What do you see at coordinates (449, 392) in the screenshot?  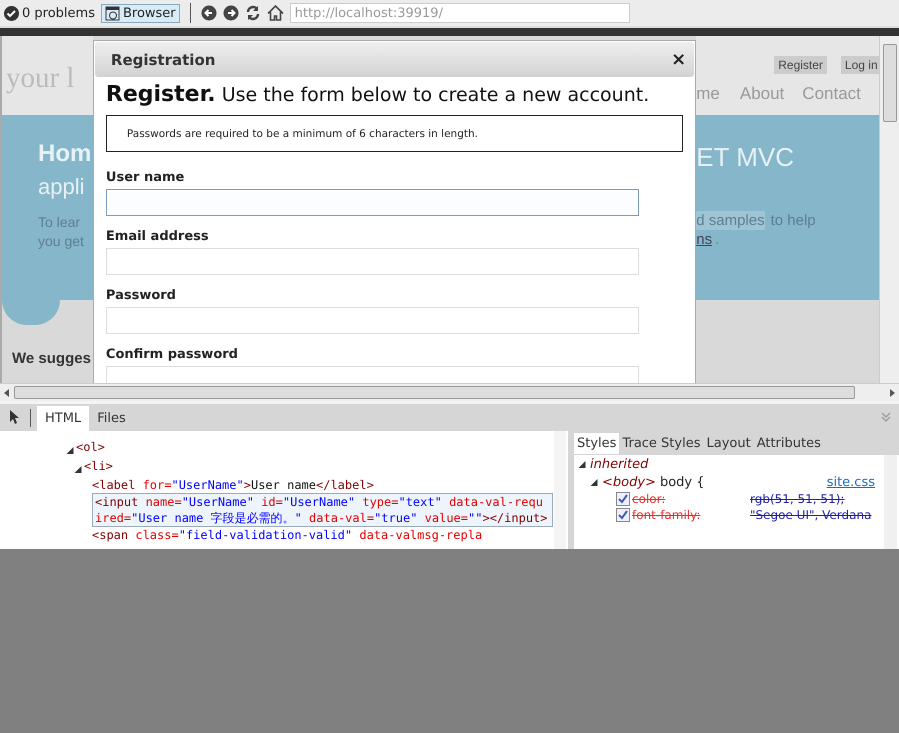 I see `horizontal-scrollbar` at bounding box center [449, 392].